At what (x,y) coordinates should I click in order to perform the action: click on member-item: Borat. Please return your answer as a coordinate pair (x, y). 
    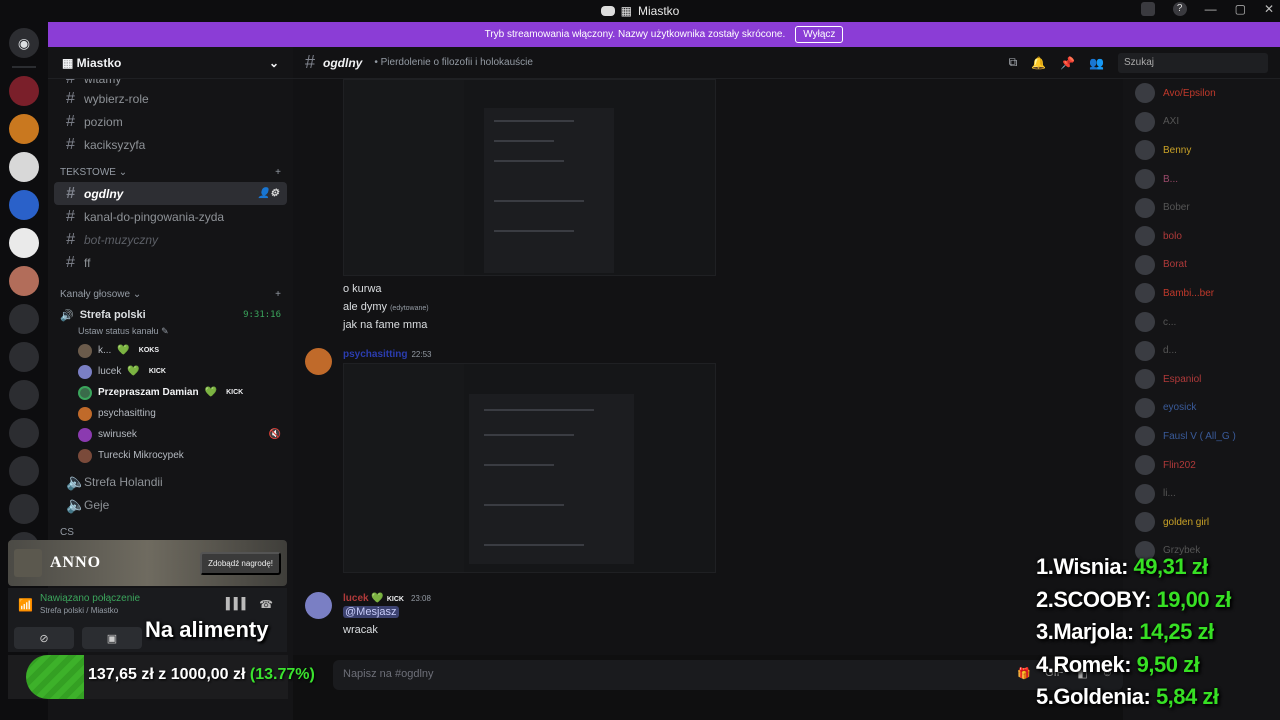
    Looking at the image, I should click on (1201, 265).